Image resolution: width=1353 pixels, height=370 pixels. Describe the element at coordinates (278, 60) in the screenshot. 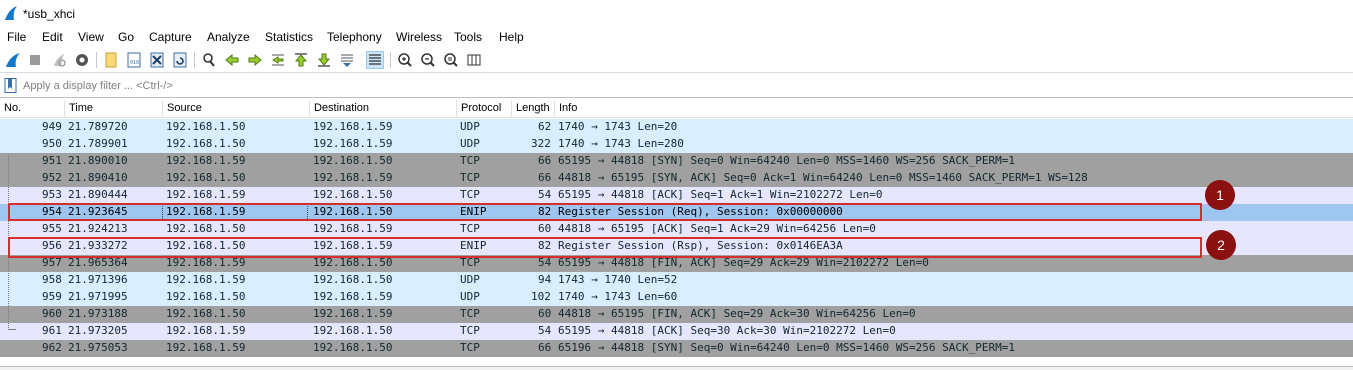

I see `go-to-packet-icon` at that location.